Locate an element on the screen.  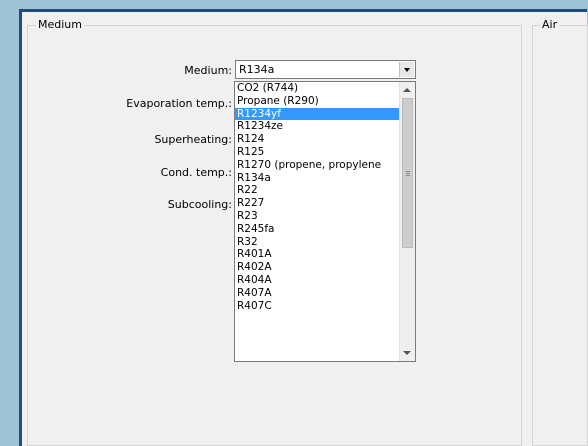
dropdown-option: CO2 (R744) is located at coordinates (317, 88).